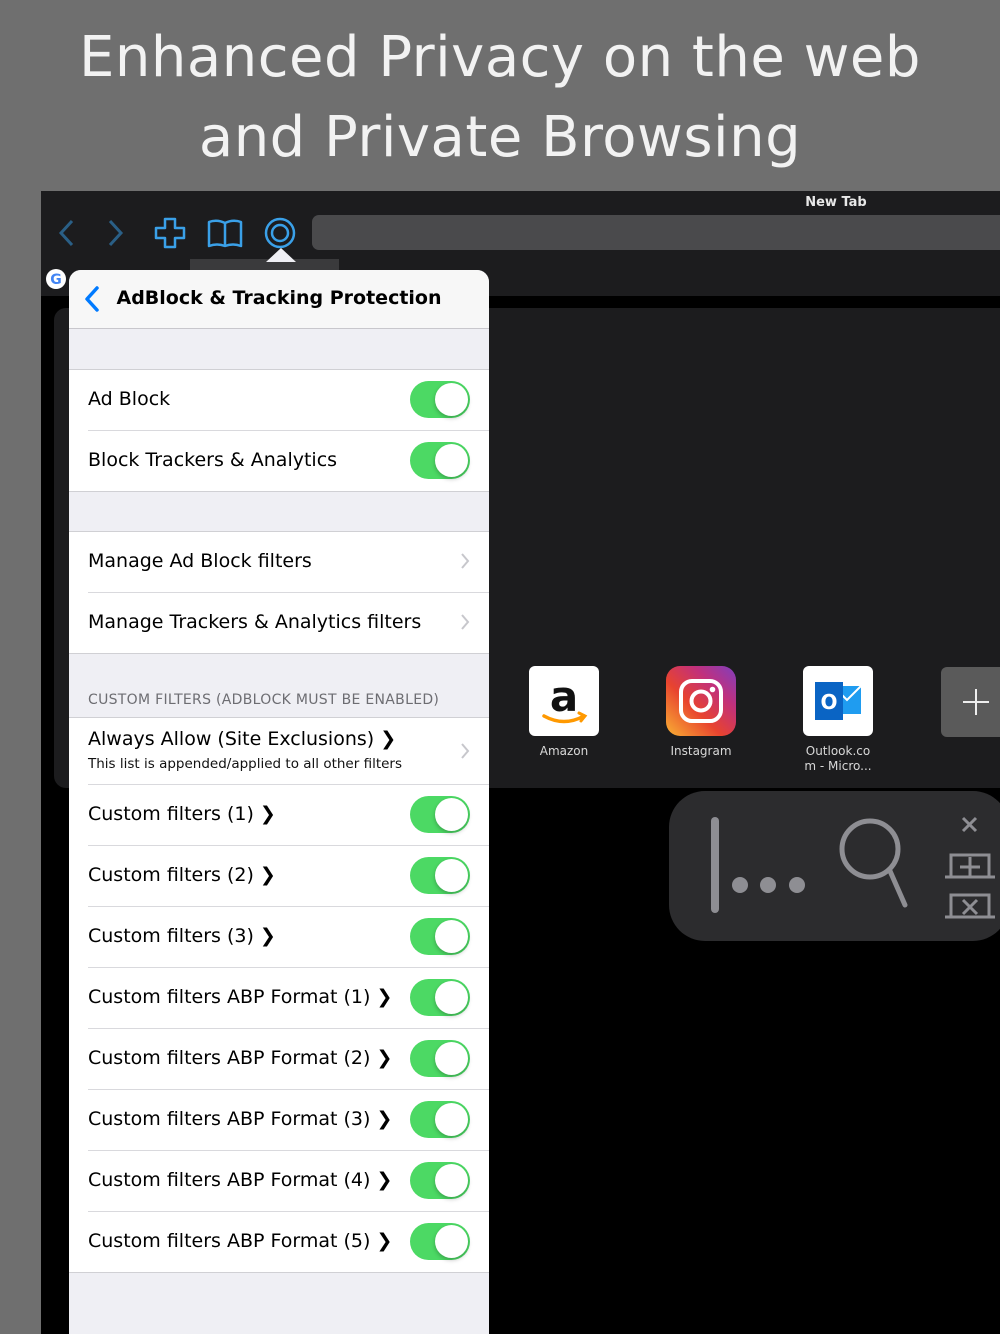 The width and height of the screenshot is (1000, 1334). What do you see at coordinates (440, 399) in the screenshot?
I see `ad-block-toggle` at bounding box center [440, 399].